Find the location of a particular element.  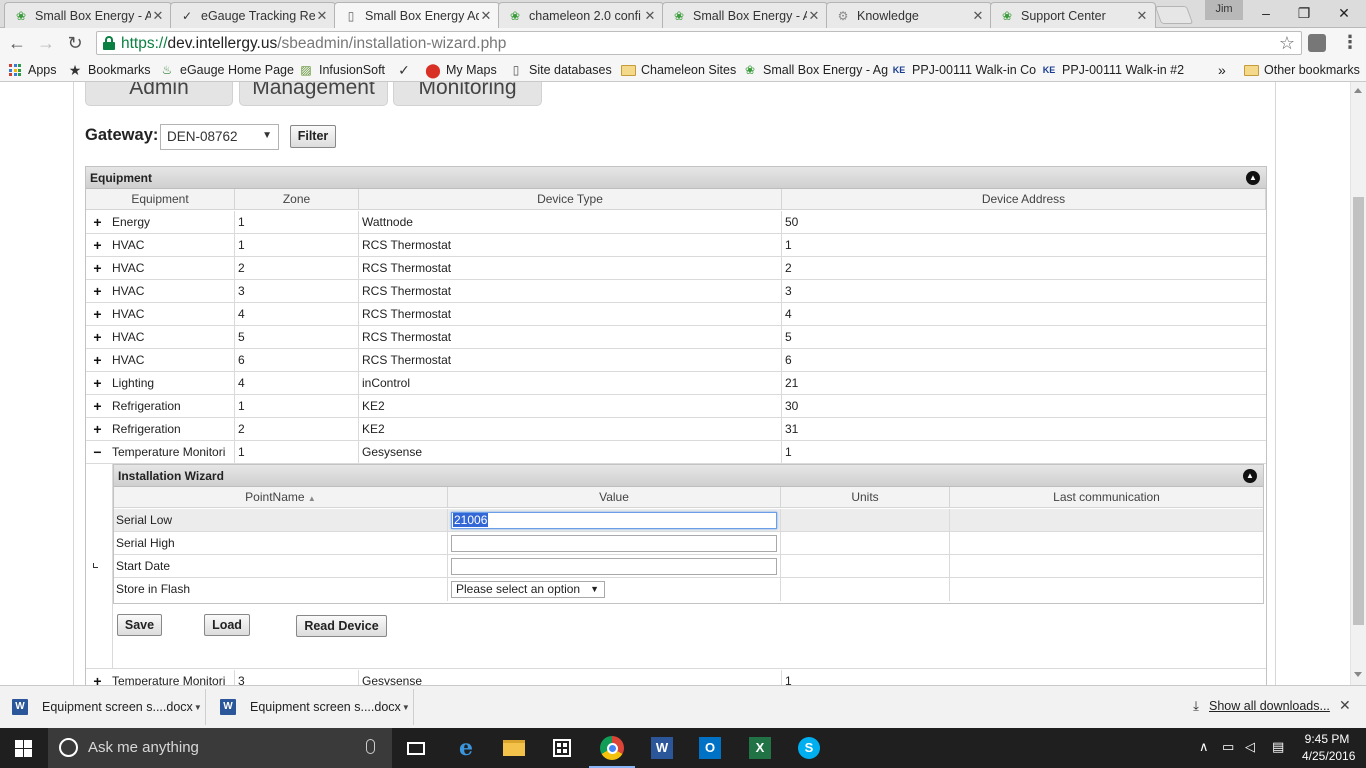

minimize-icon: – is located at coordinates (1266, 13).